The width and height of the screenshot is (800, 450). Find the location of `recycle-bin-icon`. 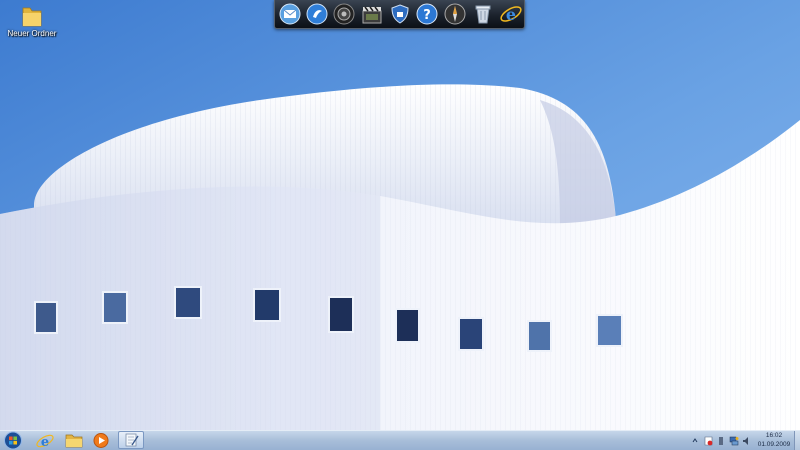

recycle-bin-icon is located at coordinates (483, 14).